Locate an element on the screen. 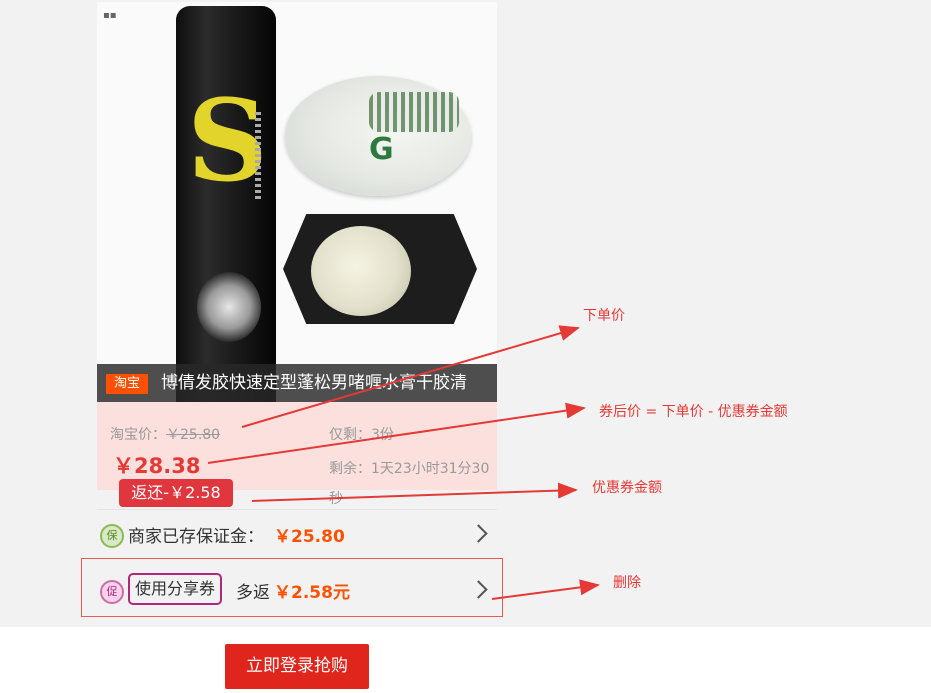 The width and height of the screenshot is (931, 693). delete-highlight-box is located at coordinates (292, 587).